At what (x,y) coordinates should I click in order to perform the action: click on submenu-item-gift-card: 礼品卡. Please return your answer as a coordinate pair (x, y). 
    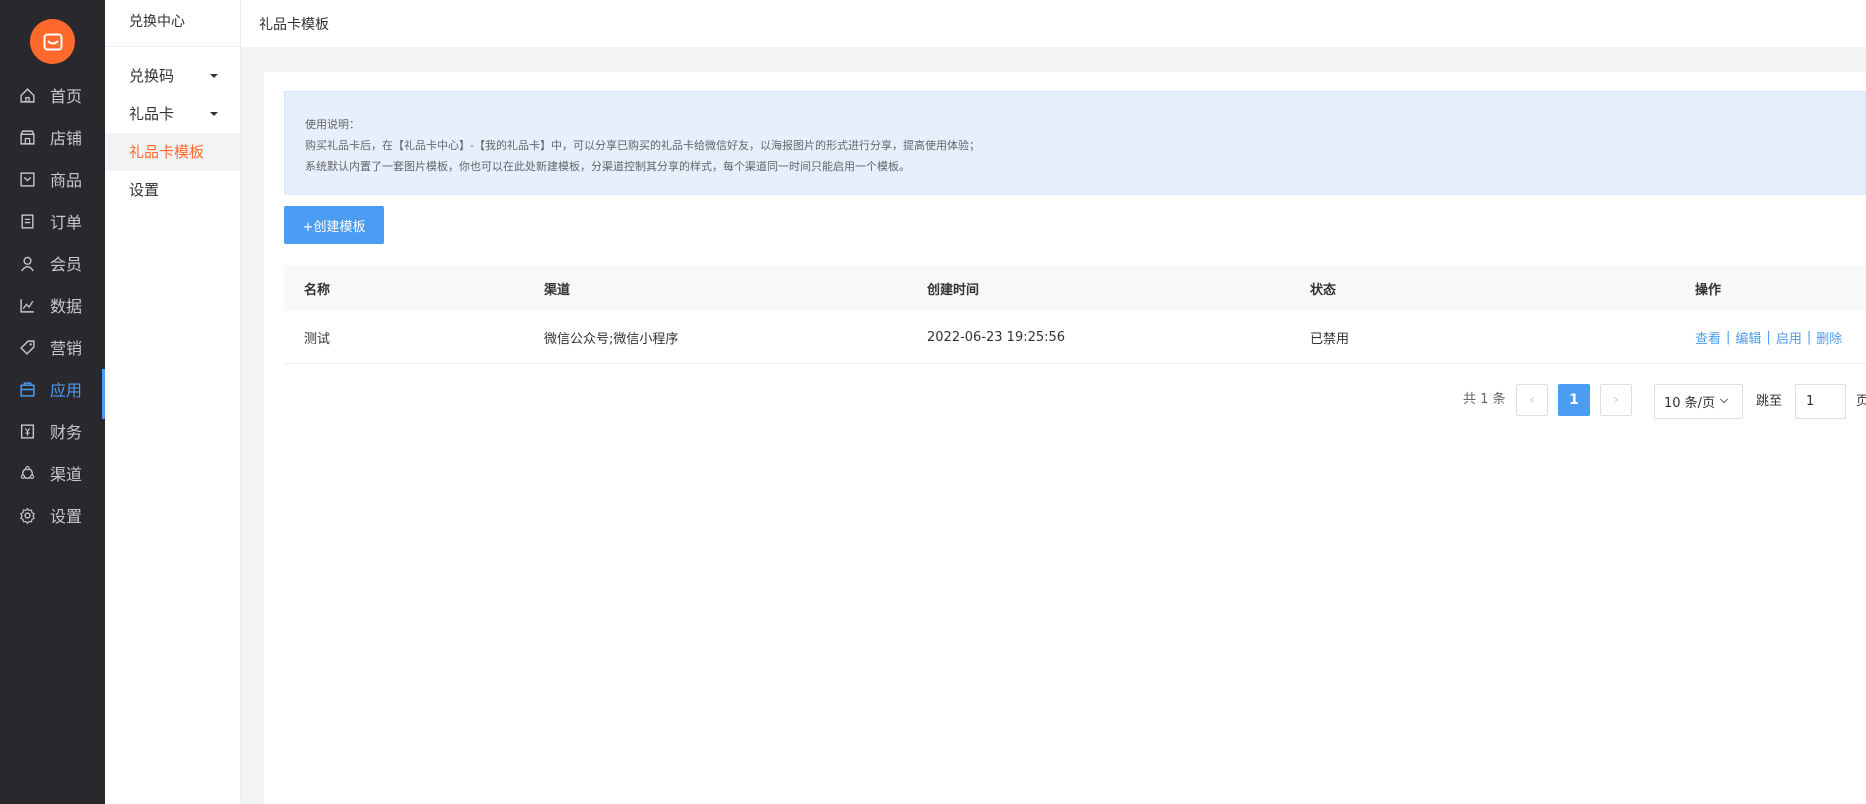
    Looking at the image, I should click on (172, 114).